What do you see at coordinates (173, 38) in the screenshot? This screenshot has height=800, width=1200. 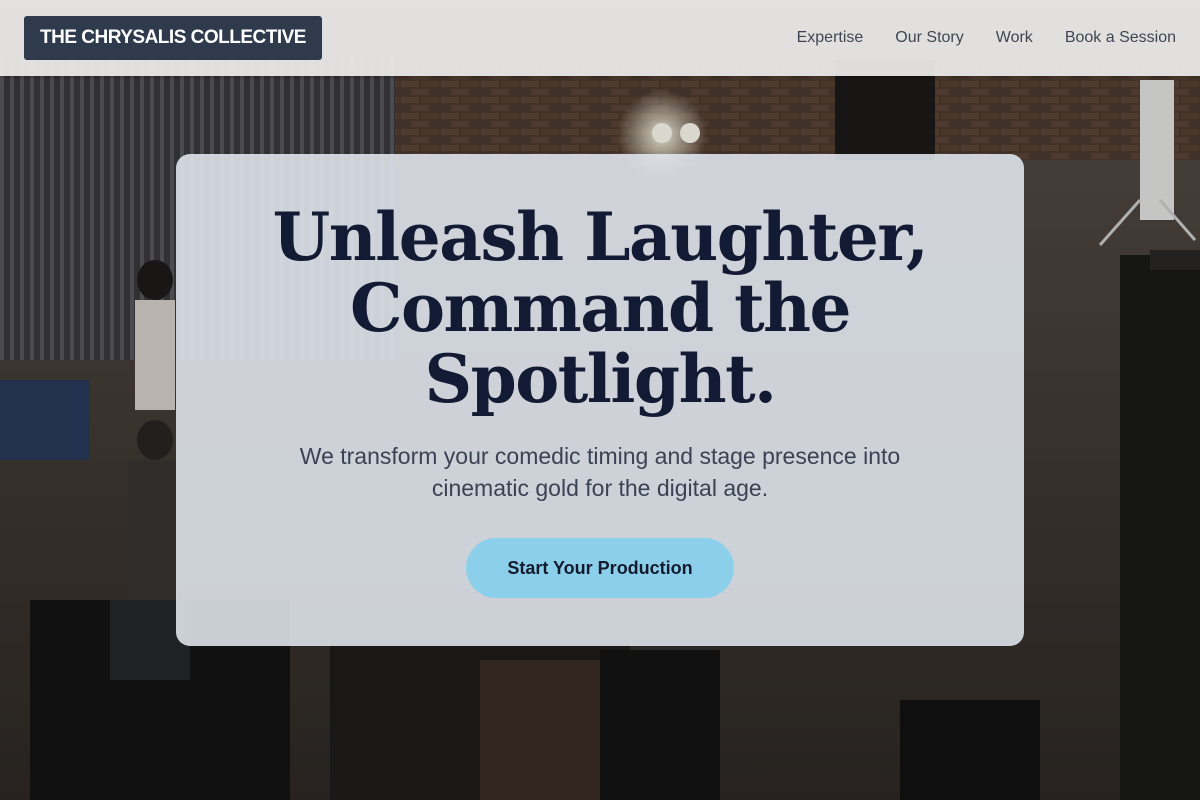 I see `brand-logo: THE CHRYSALIS COLLECTIVE` at bounding box center [173, 38].